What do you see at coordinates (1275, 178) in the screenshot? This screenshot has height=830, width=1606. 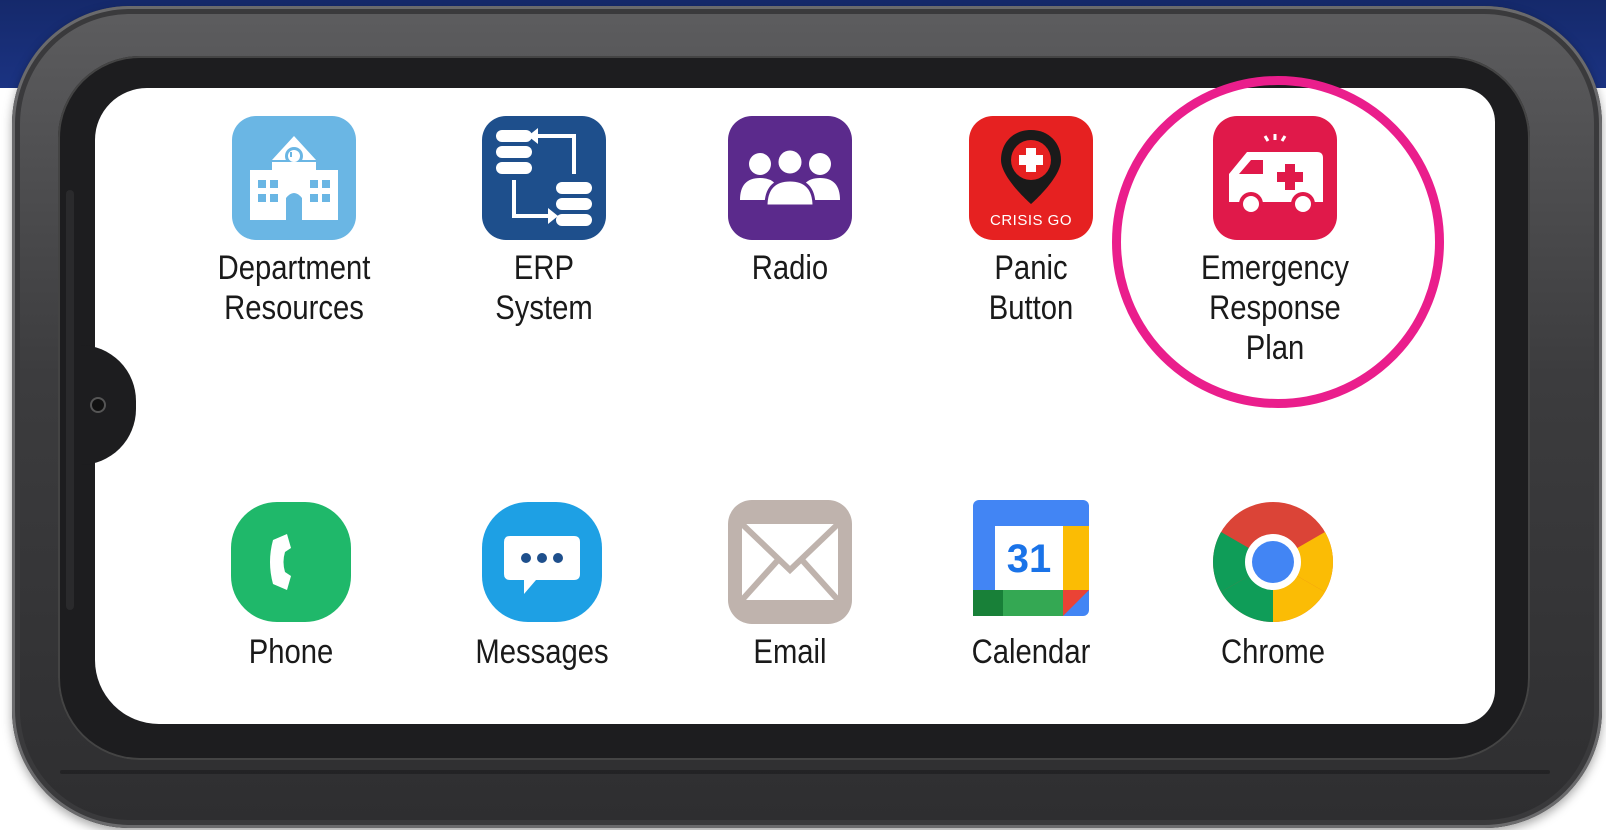 I see `ambulance-icon` at bounding box center [1275, 178].